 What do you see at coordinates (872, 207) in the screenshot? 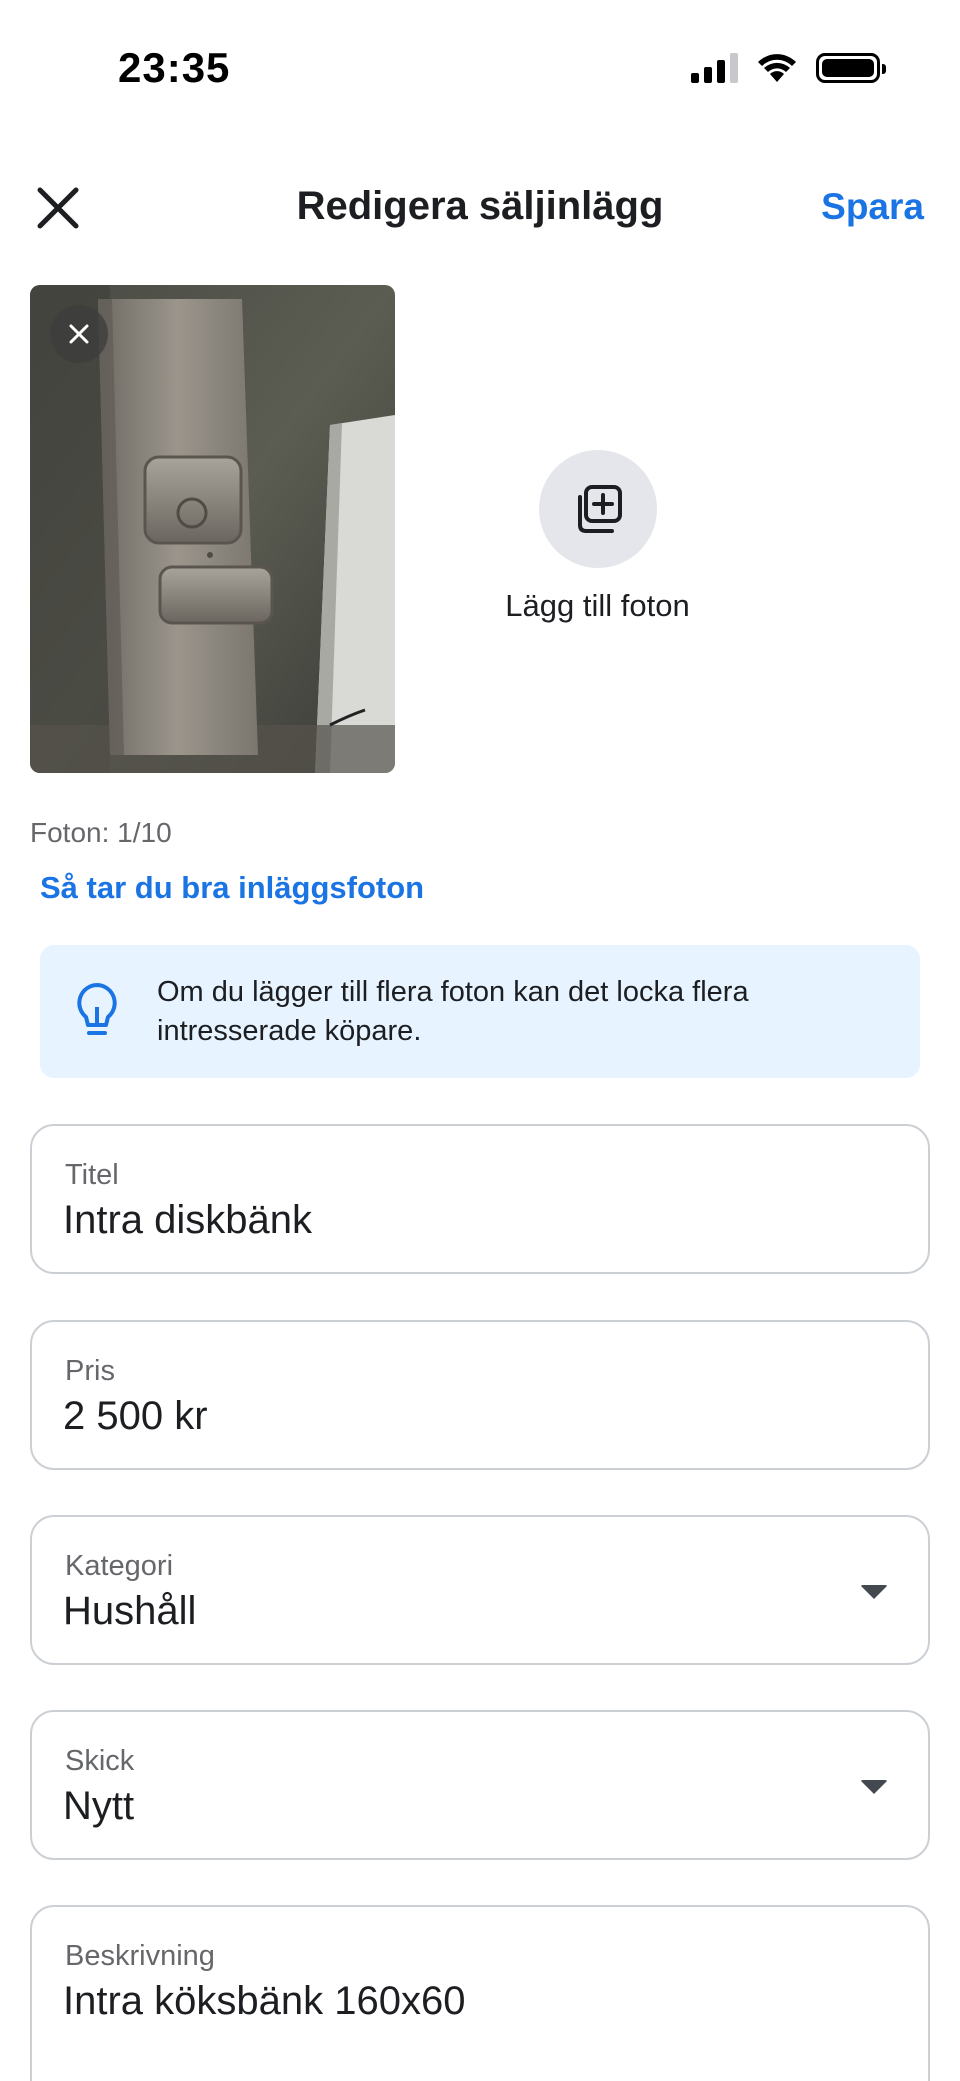
I see `save-button: Spara` at bounding box center [872, 207].